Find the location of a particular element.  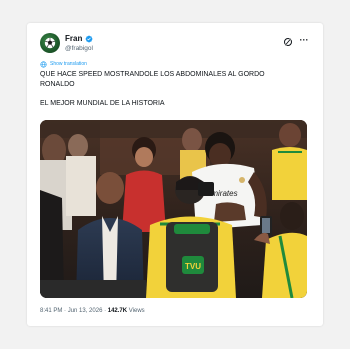

author-handle: @frabigol is located at coordinates (79, 48).